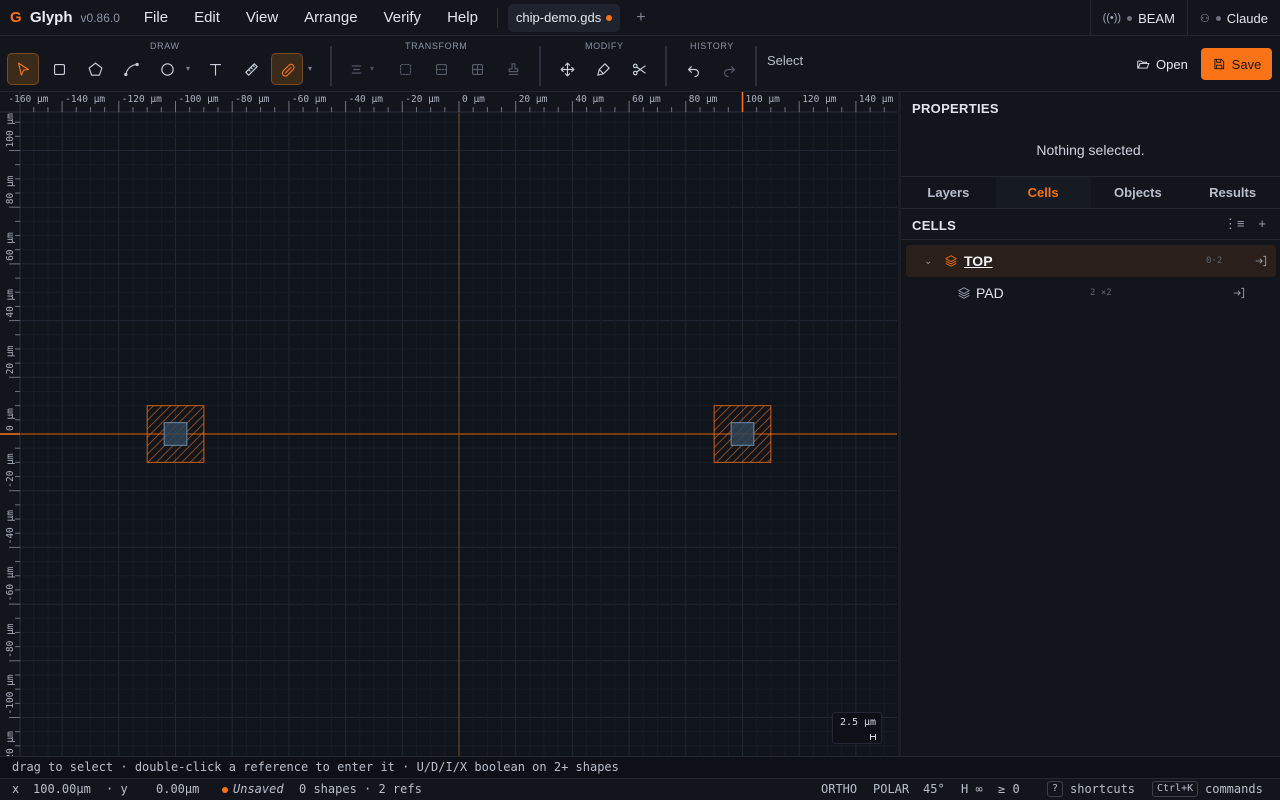 Image resolution: width=1280 pixels, height=800 pixels. What do you see at coordinates (990, 293) in the screenshot?
I see `cell-name-pad: PAD` at bounding box center [990, 293].